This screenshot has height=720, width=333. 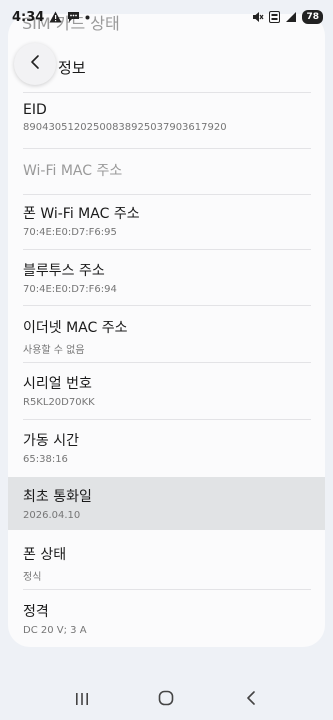 I want to click on volte-icon, so click(x=275, y=17).